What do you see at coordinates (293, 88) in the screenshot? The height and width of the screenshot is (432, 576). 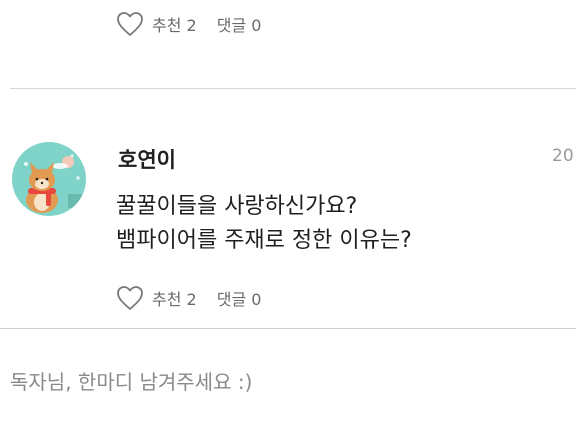 I see `comment-divider` at bounding box center [293, 88].